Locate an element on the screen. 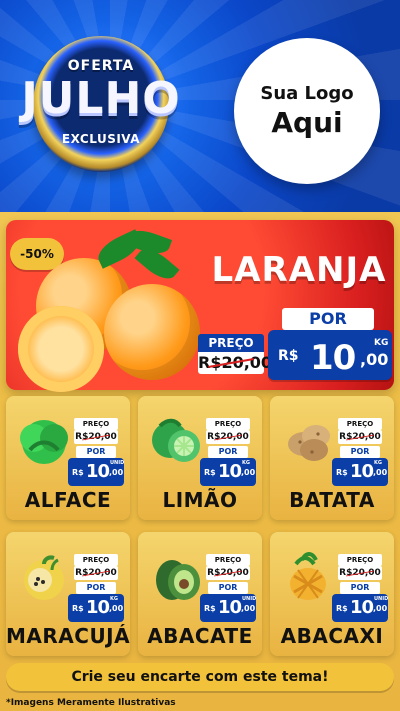 Image resolution: width=400 pixels, height=711 pixels. product-card: PREÇO R$20,00 POR R$ 10 ,00 KG LIMÃO is located at coordinates (200, 458).